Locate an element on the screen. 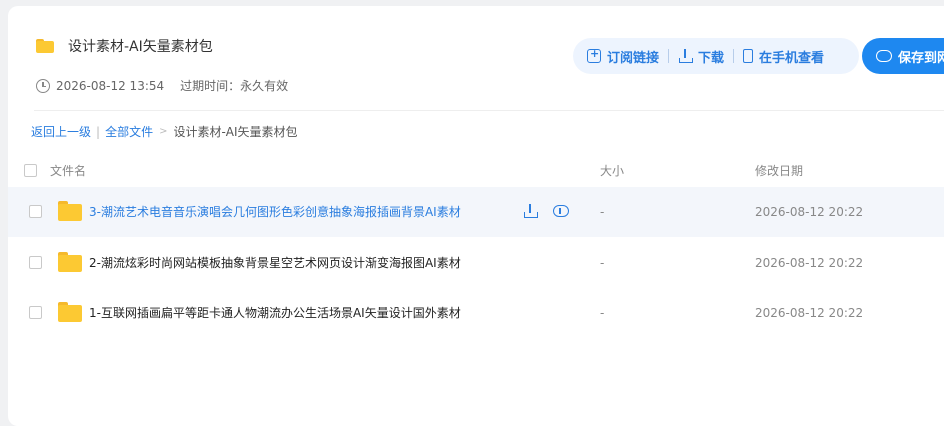  file-name: 2-潮流炫彩时尚网站模板抽象背景星空艺术网页设计渐变海报图AI素材 is located at coordinates (275, 263).